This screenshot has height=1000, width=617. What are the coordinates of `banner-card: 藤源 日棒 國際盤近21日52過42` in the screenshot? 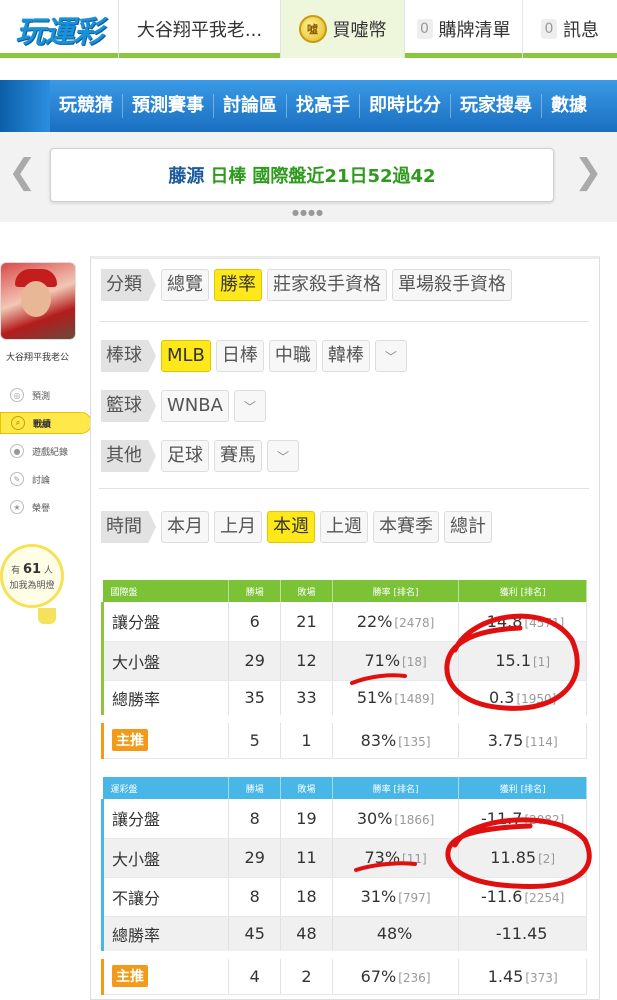 It's located at (302, 175).